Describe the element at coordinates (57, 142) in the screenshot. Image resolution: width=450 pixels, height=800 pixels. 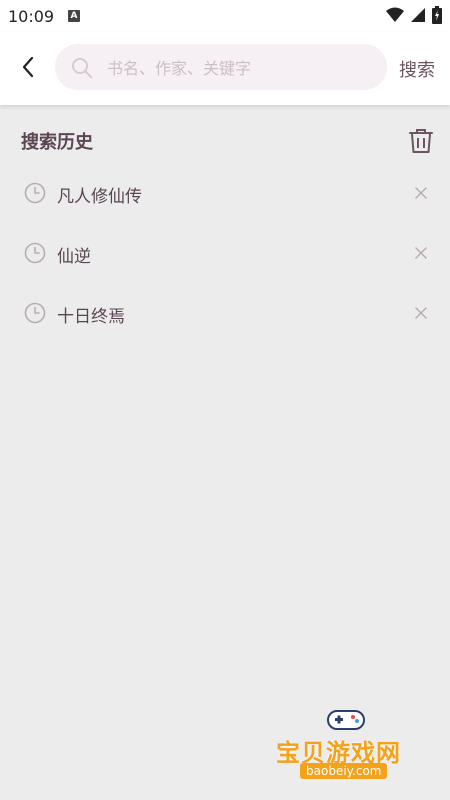
I see `history-title: 搜索历史` at that location.